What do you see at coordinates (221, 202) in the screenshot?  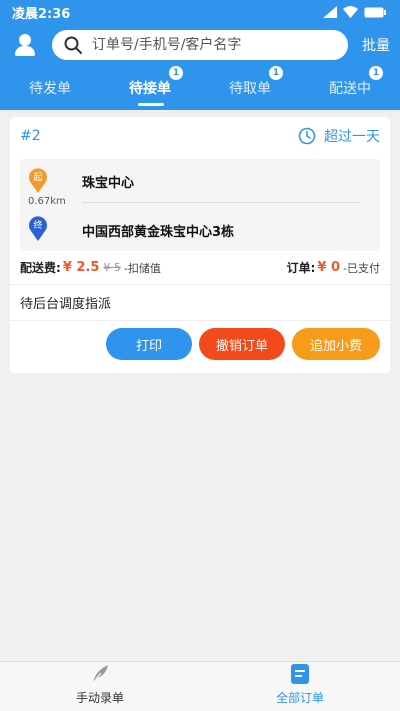 I see `route-divider` at bounding box center [221, 202].